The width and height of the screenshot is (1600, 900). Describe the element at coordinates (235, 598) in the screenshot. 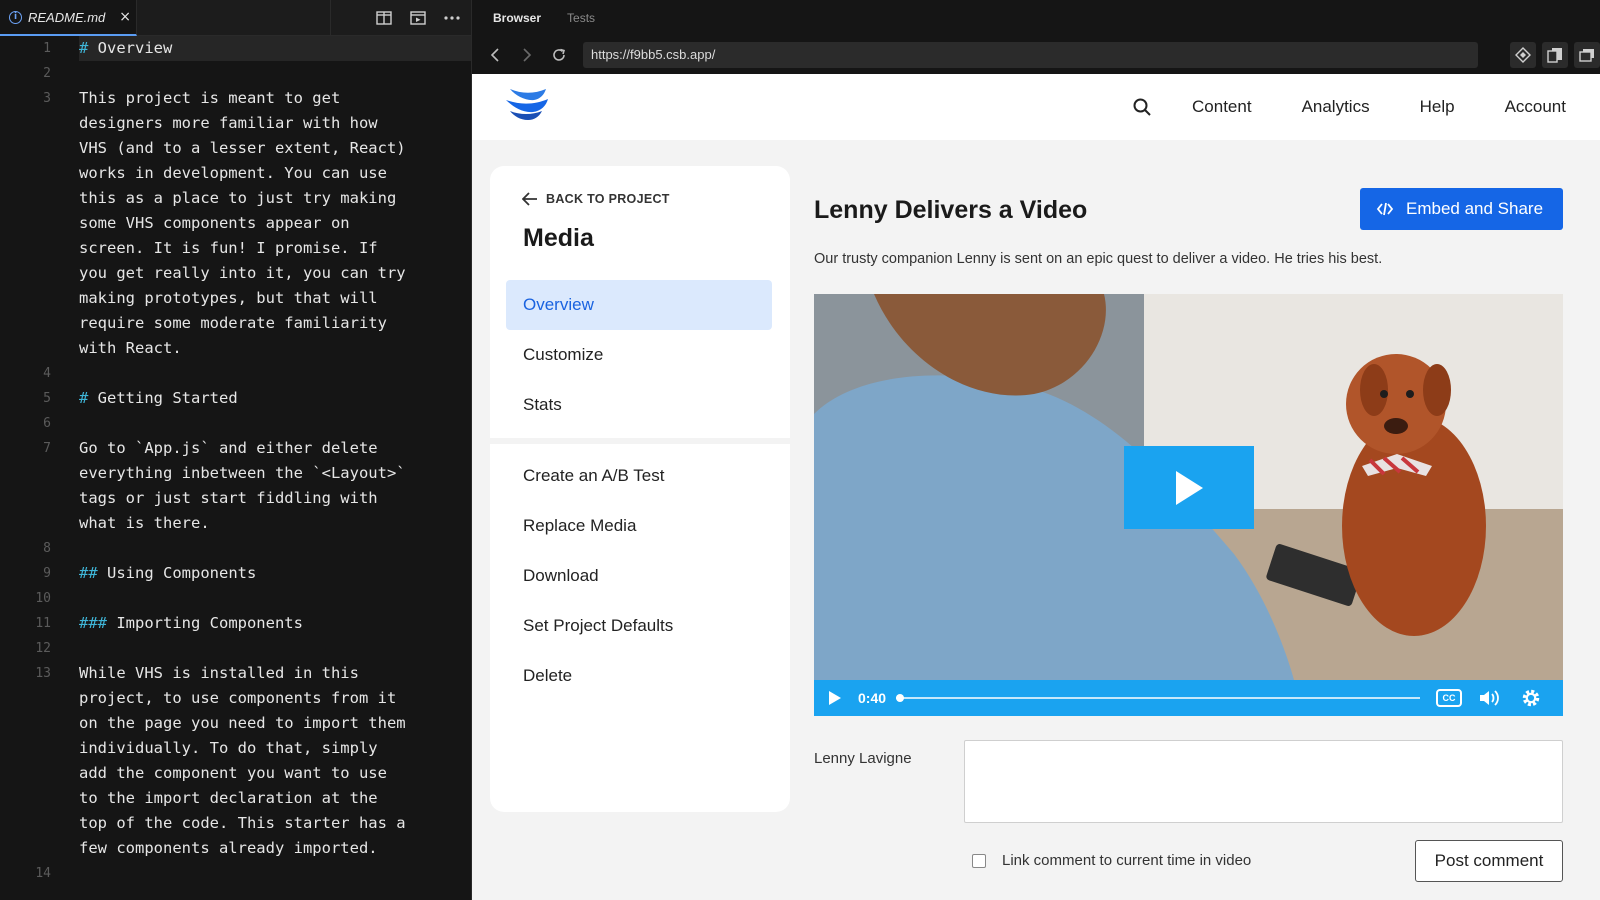

I see `code-line: 10` at that location.